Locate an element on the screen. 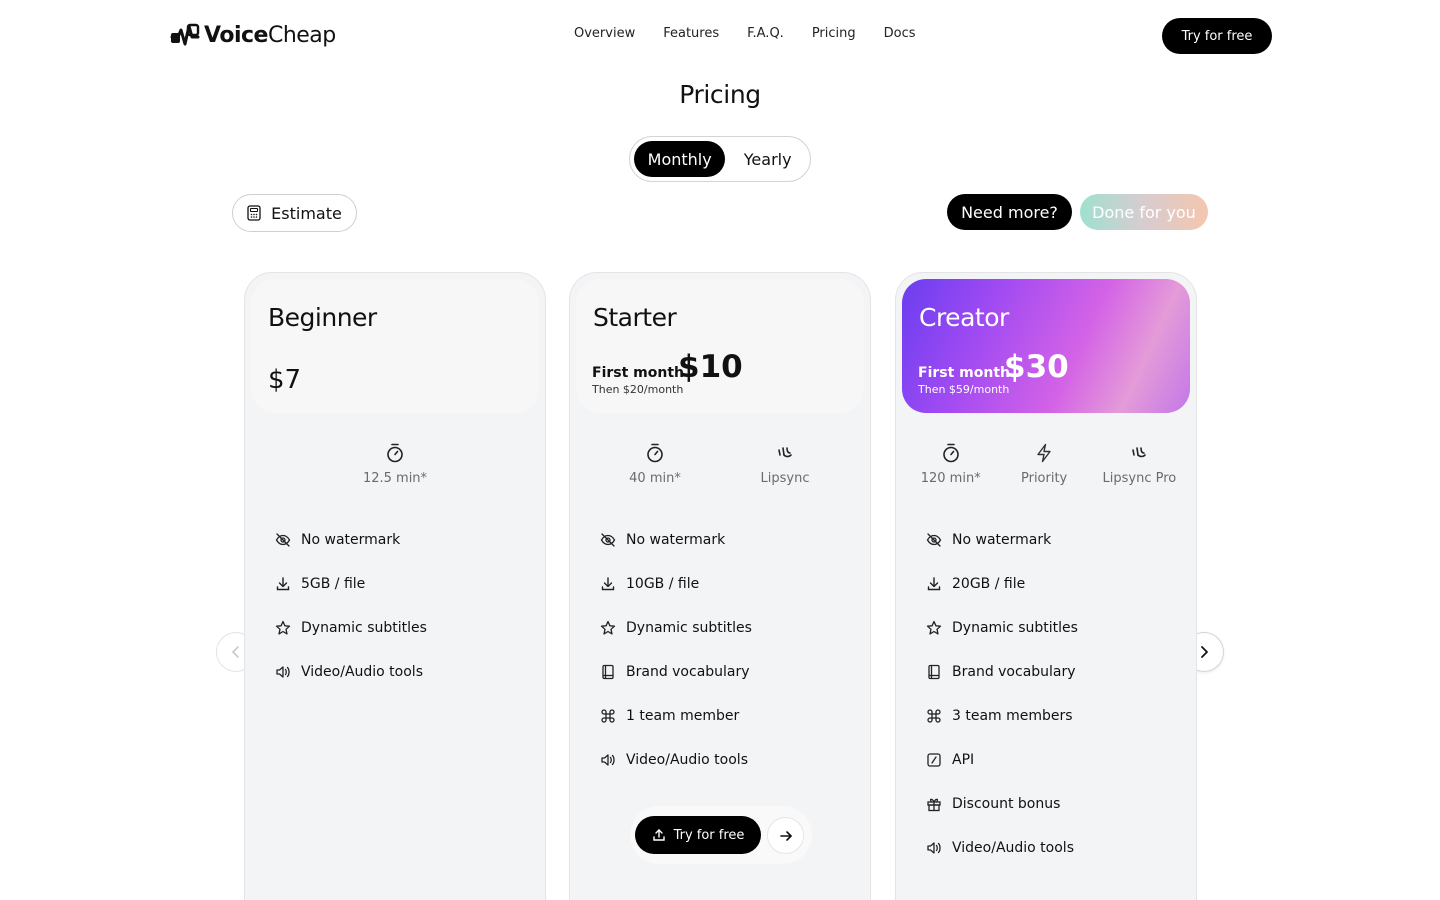  feature-label: Discount bonus is located at coordinates (1006, 804).